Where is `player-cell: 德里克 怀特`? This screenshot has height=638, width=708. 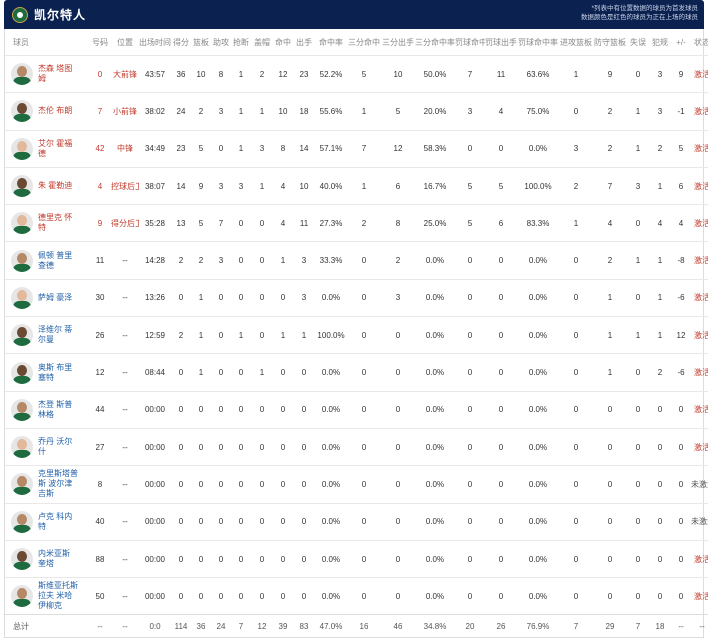 player-cell: 德里克 怀特 is located at coordinates (47, 223).